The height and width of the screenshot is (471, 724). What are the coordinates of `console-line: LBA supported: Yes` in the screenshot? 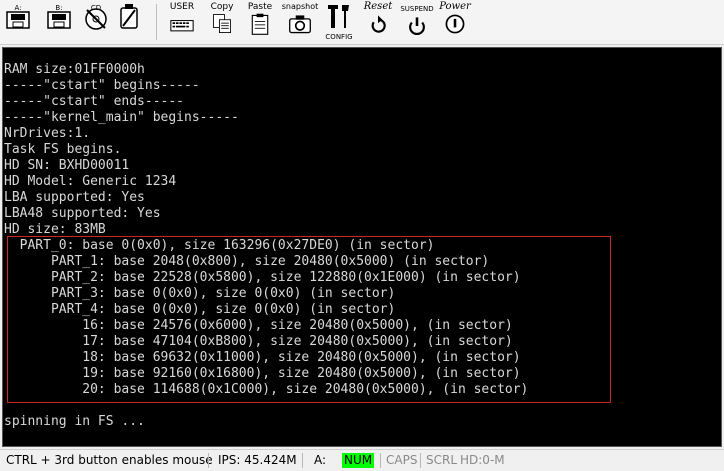 It's located at (74, 197).